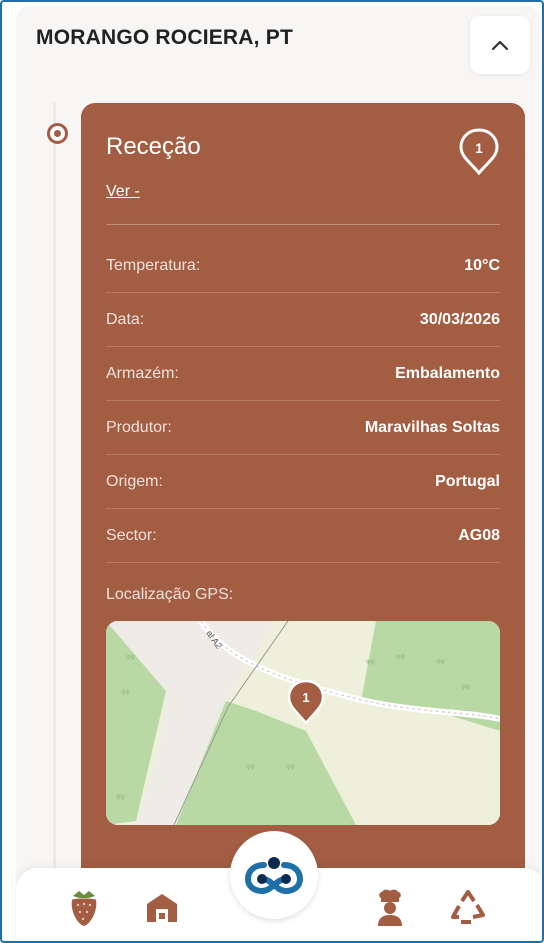 Image resolution: width=544 pixels, height=943 pixels. Describe the element at coordinates (459, 319) in the screenshot. I see `row-value: 30/03/2026` at that location.